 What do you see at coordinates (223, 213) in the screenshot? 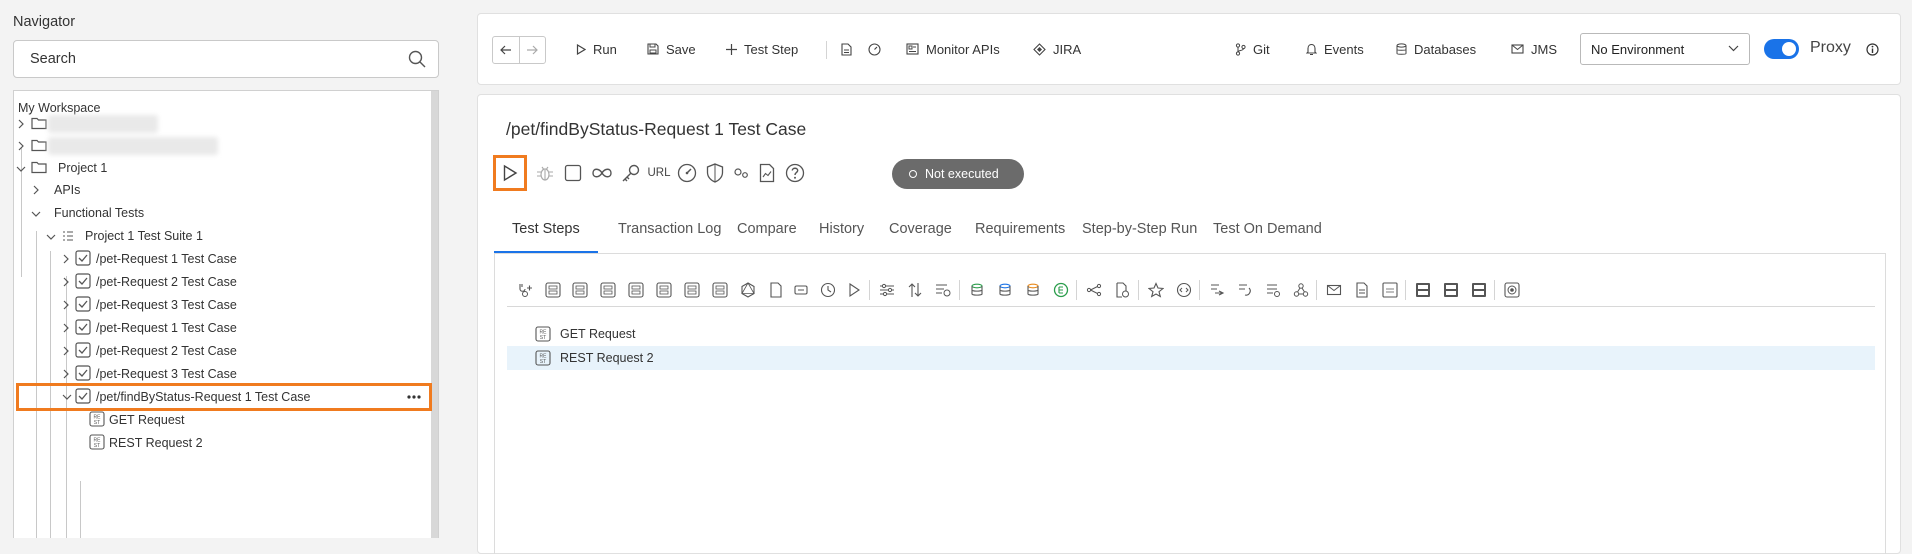
I see `tree-functional-tests: Functional Tests` at bounding box center [223, 213].